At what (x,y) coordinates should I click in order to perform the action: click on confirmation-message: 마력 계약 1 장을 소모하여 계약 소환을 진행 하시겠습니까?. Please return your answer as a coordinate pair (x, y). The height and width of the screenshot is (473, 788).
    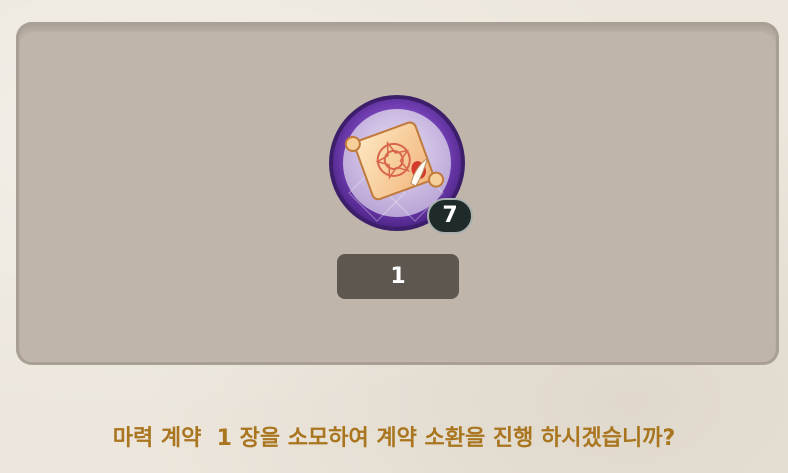
    Looking at the image, I should click on (394, 438).